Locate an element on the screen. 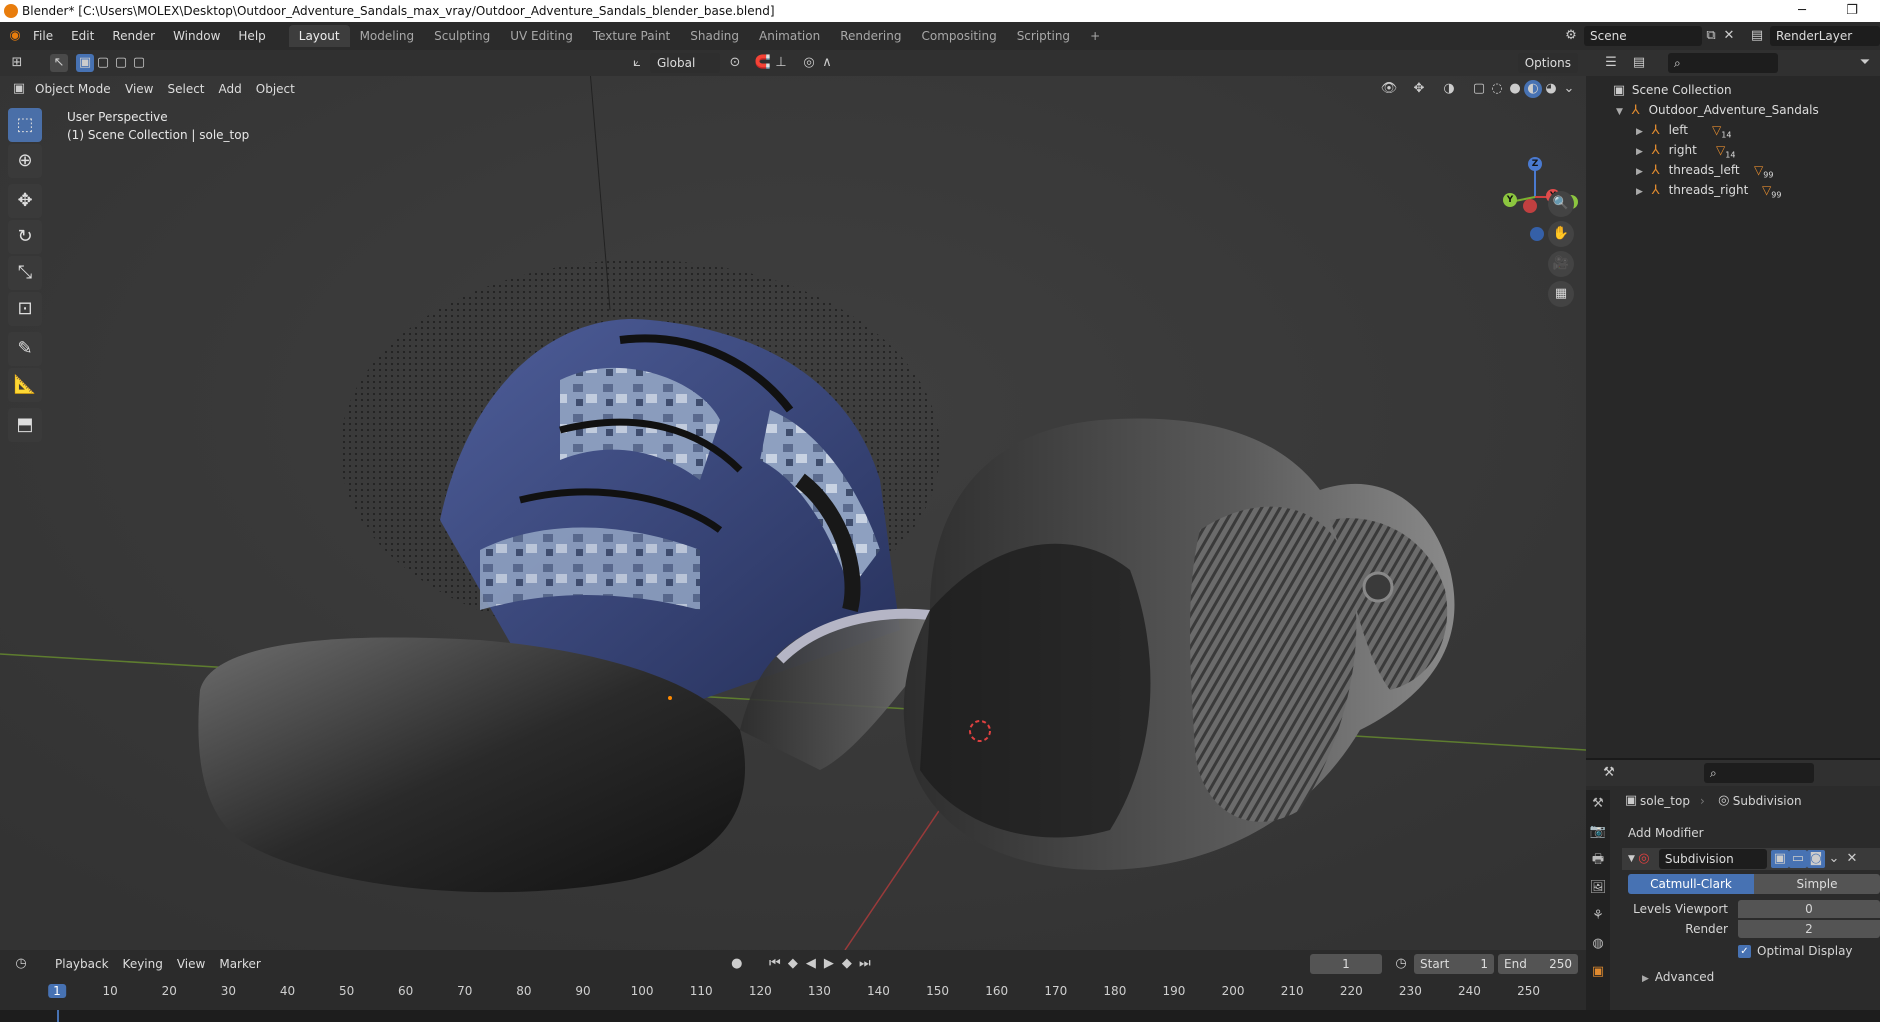 The height and width of the screenshot is (1022, 1880). move-tool-icon: ✥ is located at coordinates (25, 201).